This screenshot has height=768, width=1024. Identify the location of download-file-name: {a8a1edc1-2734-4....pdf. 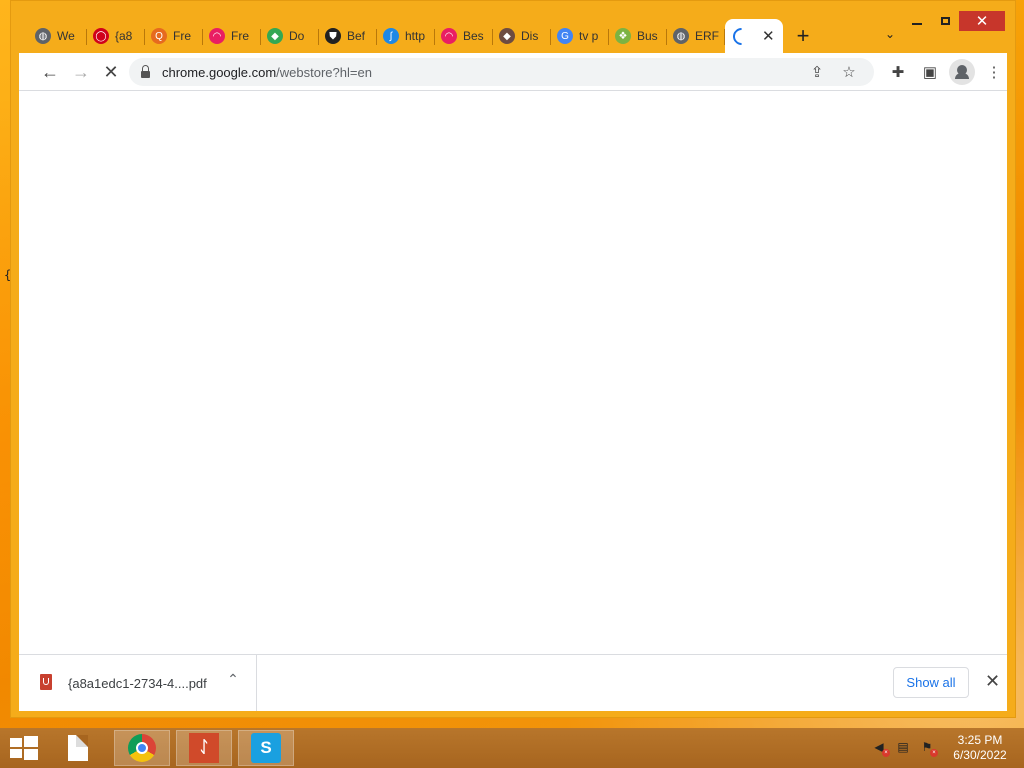
(137, 683).